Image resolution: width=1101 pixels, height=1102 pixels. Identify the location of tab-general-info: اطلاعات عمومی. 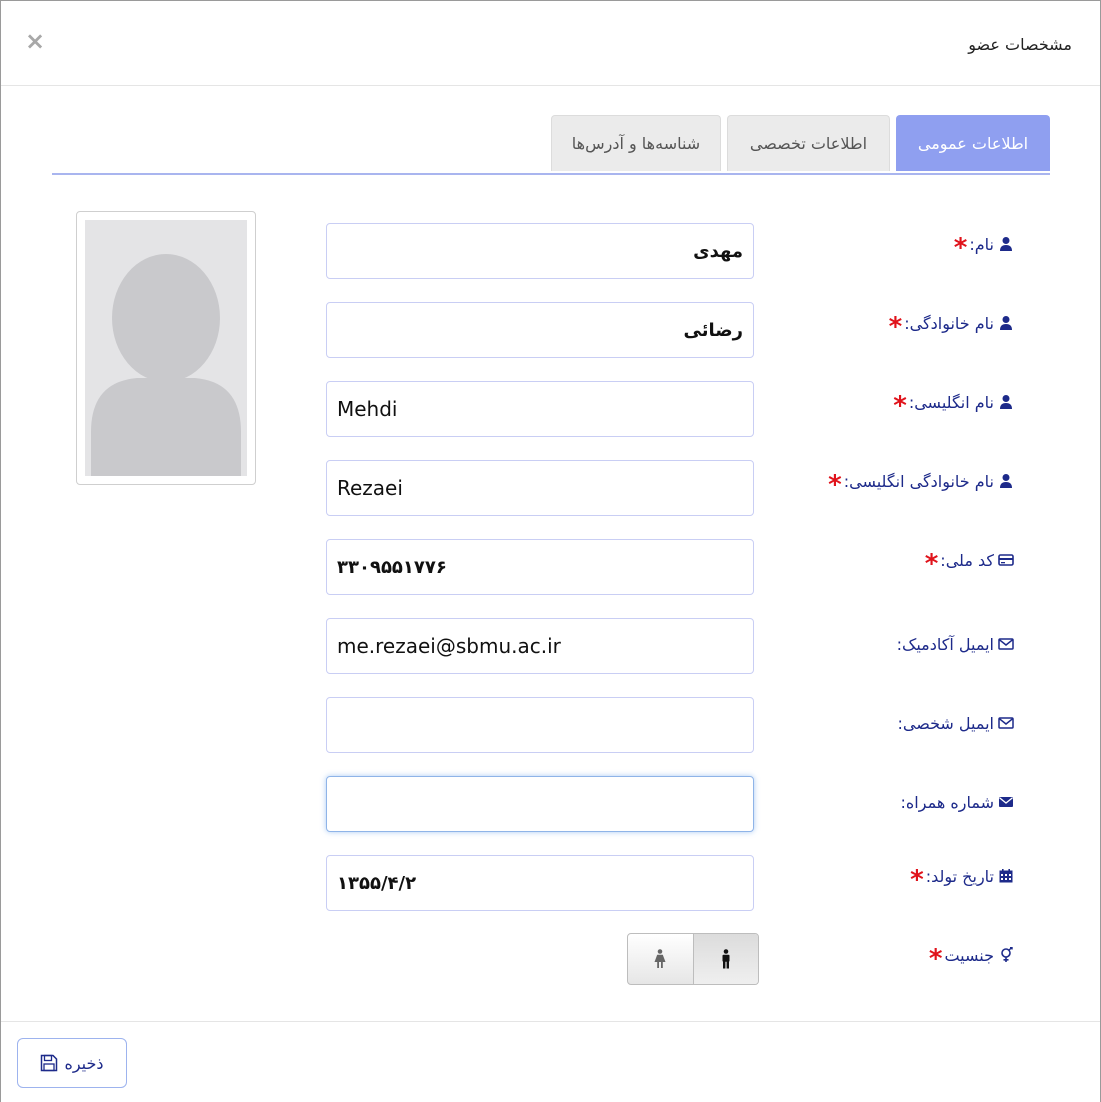
(973, 143).